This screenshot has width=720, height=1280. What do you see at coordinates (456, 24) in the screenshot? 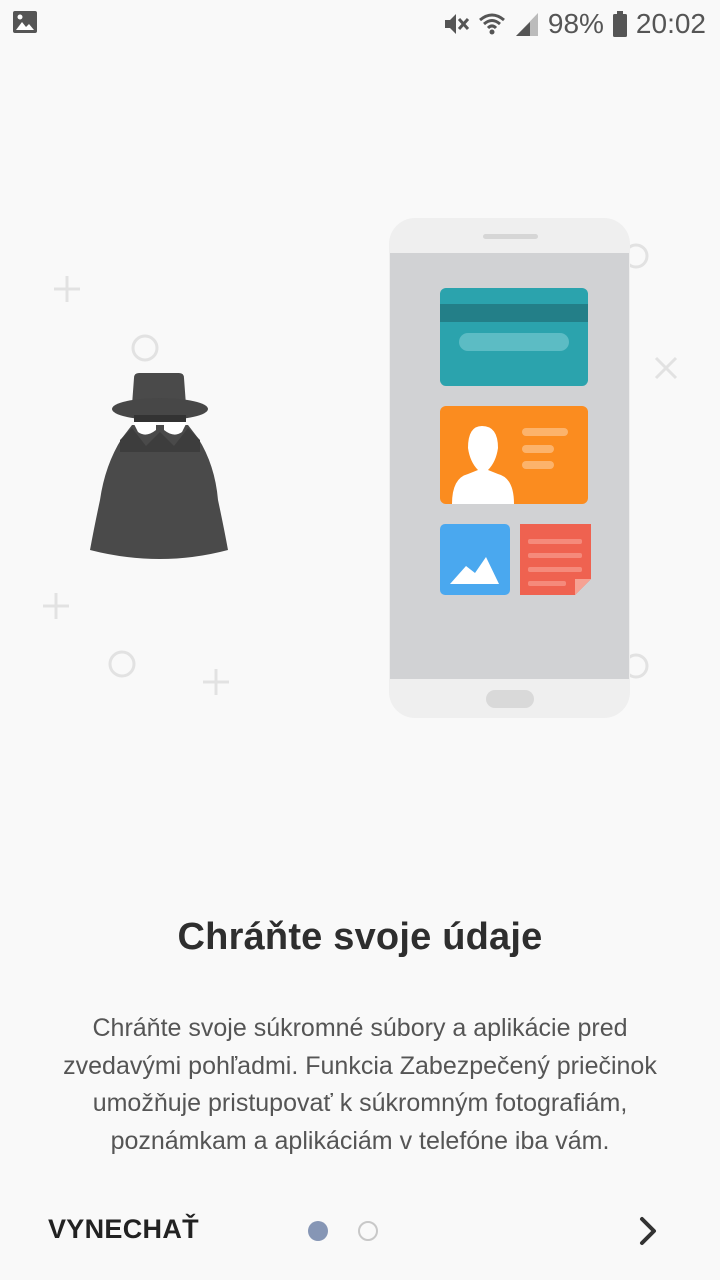
I see `mute-icon` at bounding box center [456, 24].